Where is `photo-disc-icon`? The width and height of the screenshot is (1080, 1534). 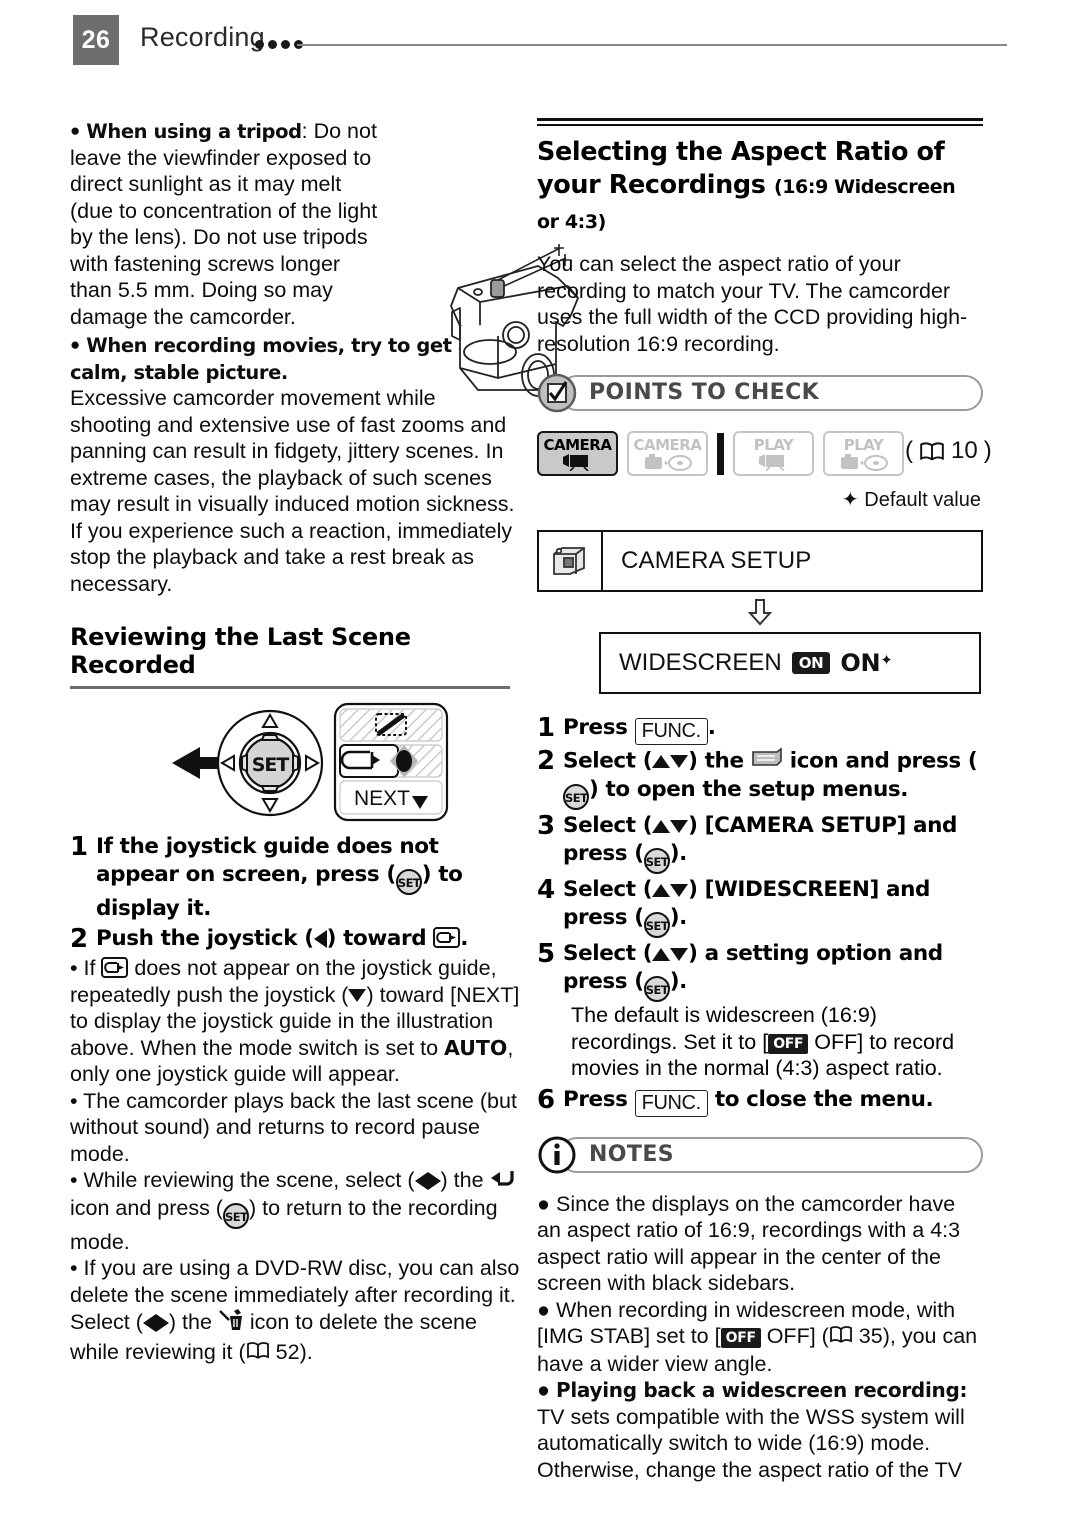
photo-disc-icon is located at coordinates (668, 462).